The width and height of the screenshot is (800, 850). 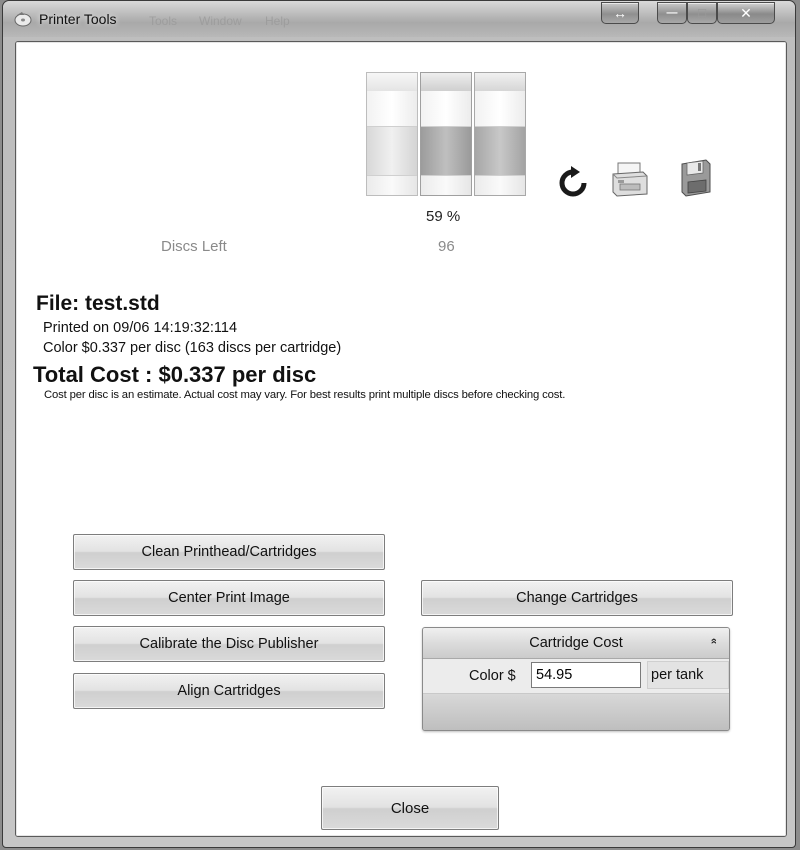 I want to click on printer-icon, so click(x=630, y=179).